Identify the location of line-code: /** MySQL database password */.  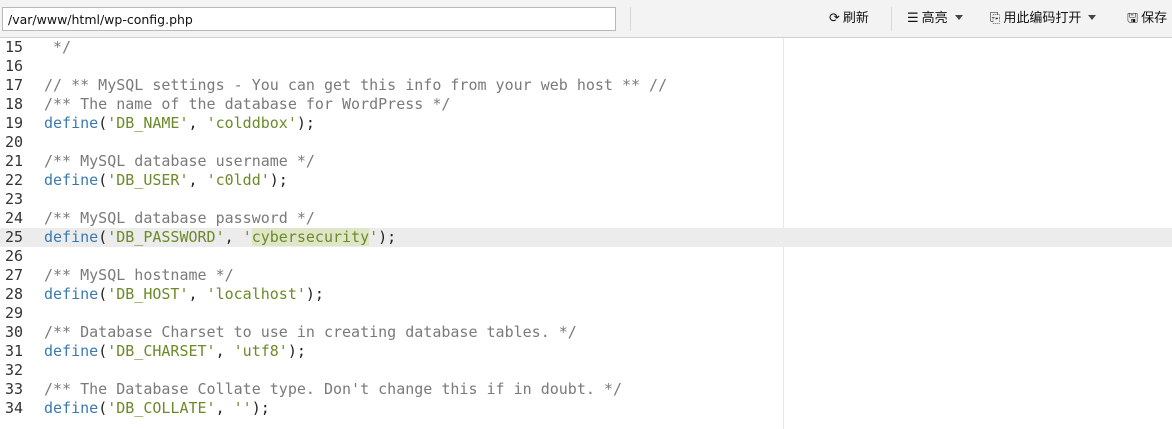
(179, 218).